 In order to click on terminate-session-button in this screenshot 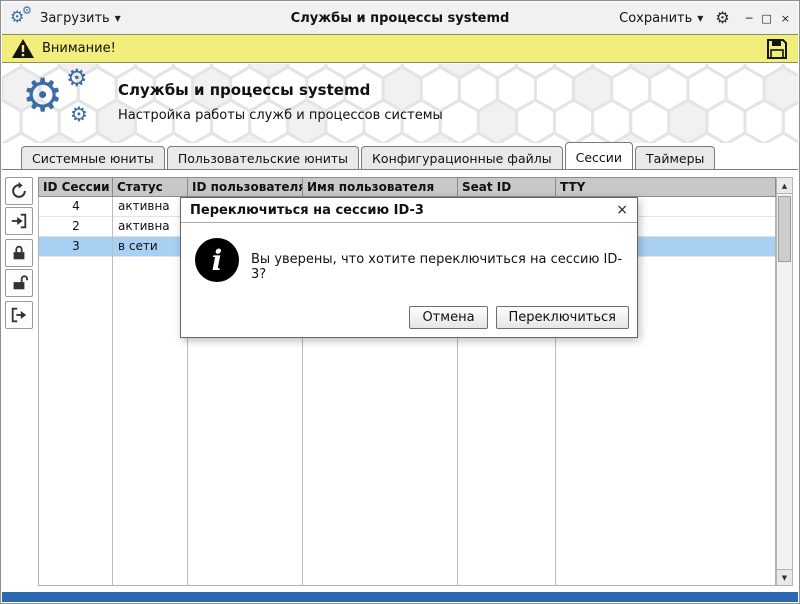, I will do `click(19, 315)`.